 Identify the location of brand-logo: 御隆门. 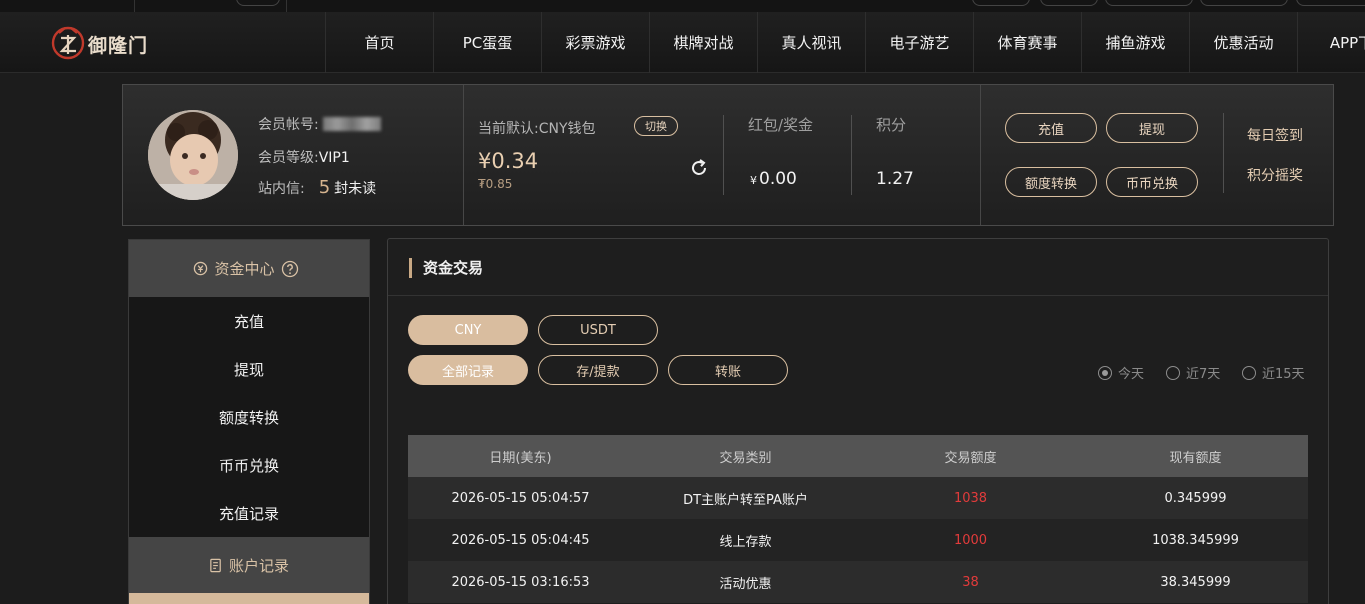
(105, 43).